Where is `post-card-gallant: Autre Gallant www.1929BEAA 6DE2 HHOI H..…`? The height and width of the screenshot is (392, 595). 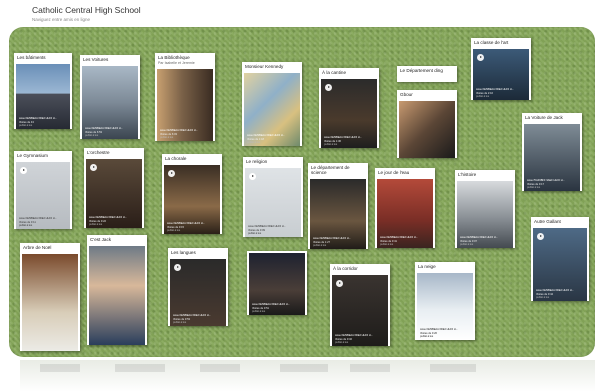
post-card-gallant: Autre Gallant www.1929BEAA 6DE2 HHOI H..… is located at coordinates (560, 259).